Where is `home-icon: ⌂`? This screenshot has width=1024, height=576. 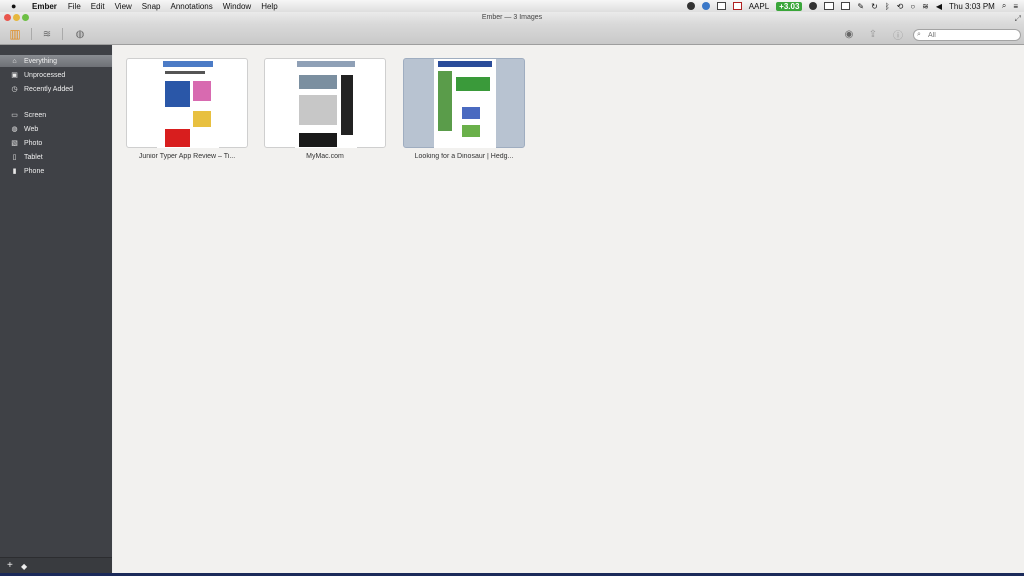 home-icon: ⌂ is located at coordinates (14, 61).